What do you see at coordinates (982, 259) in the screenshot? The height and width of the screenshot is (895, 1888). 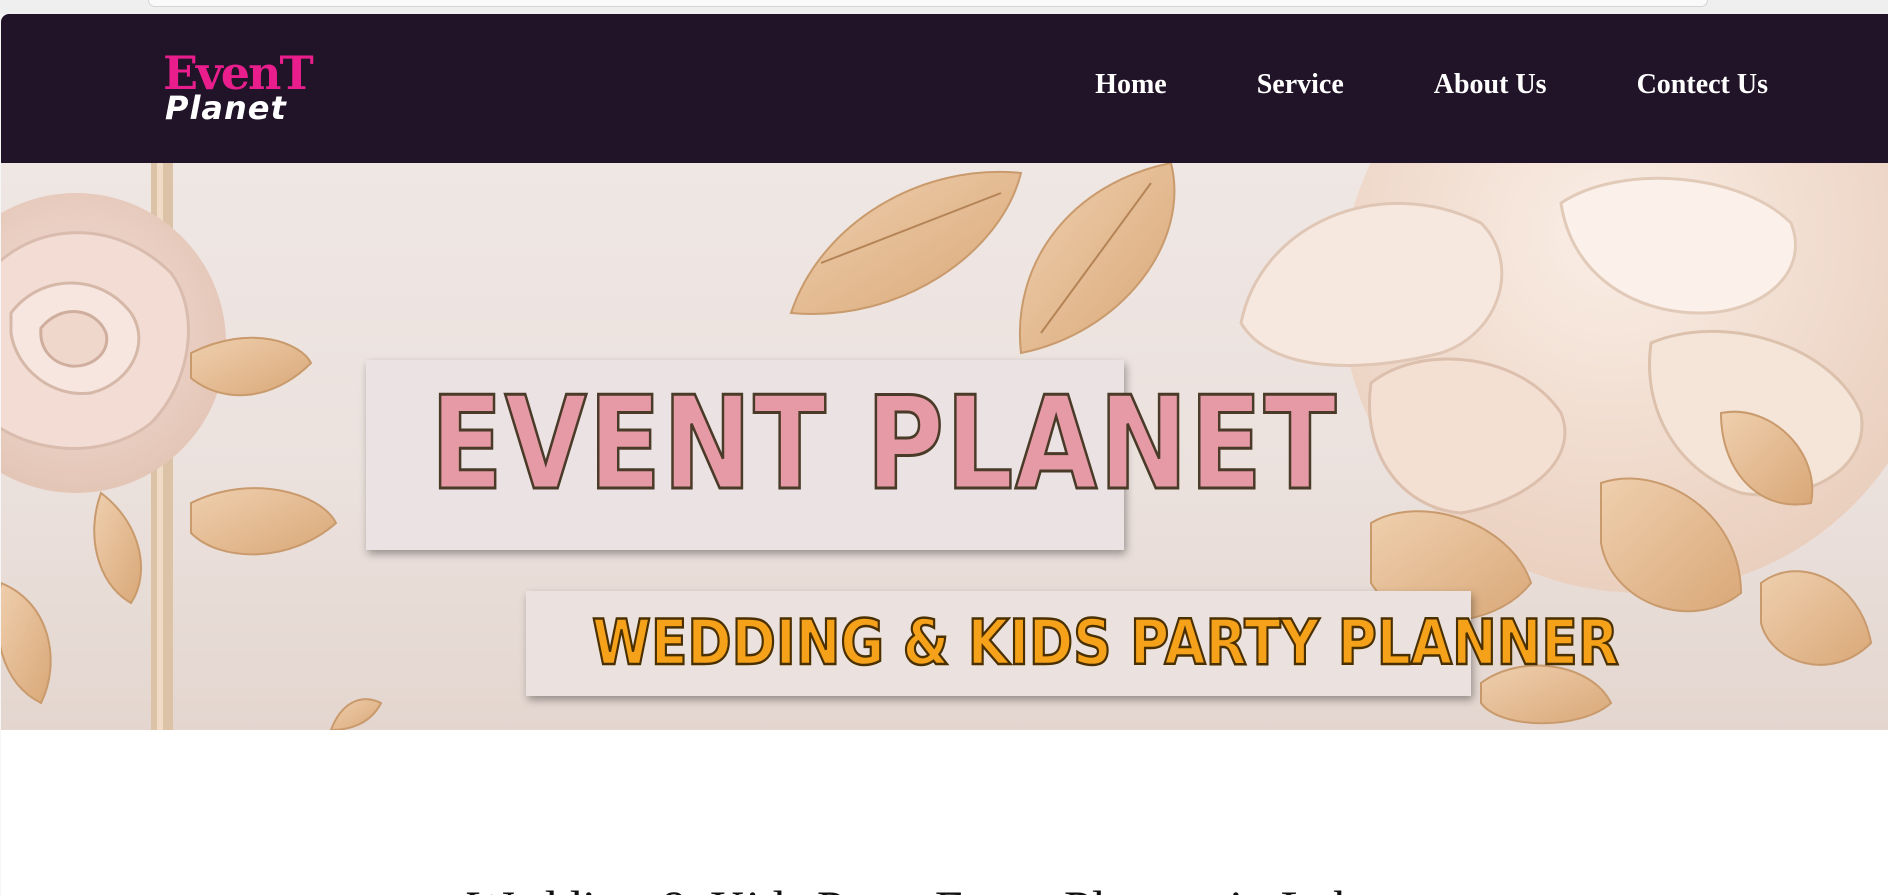 I see `top-leaves-icon` at bounding box center [982, 259].